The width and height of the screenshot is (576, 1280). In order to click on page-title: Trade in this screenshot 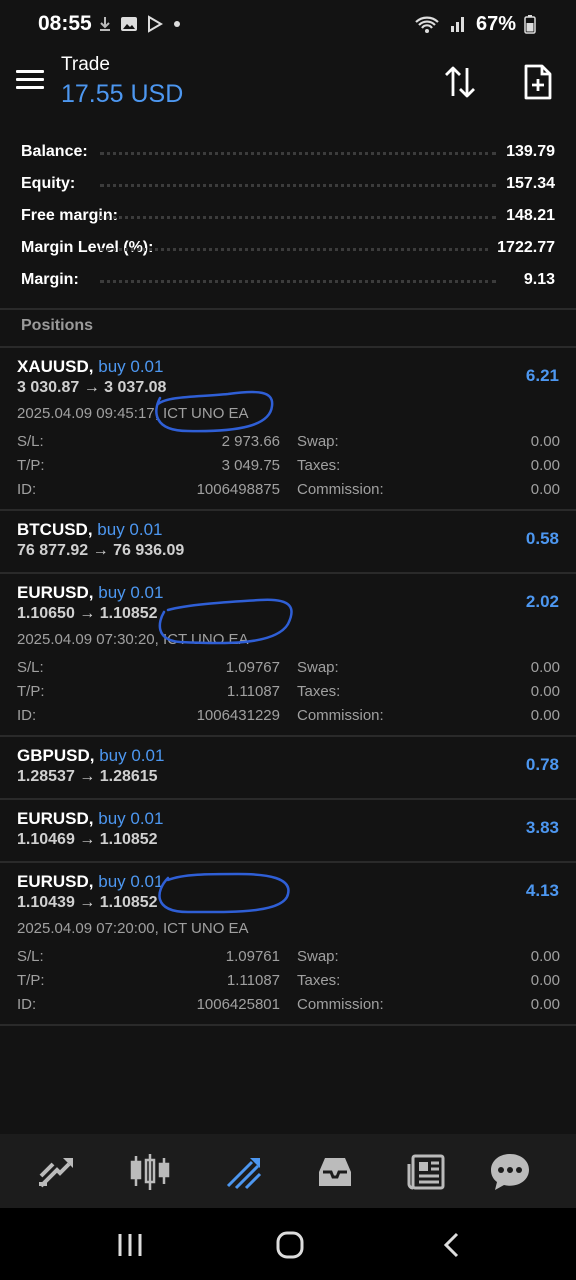, I will do `click(85, 64)`.